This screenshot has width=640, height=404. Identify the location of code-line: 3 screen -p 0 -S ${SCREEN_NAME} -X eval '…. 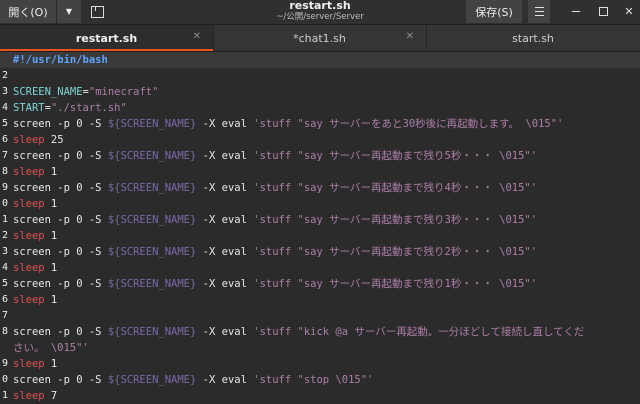
(320, 252).